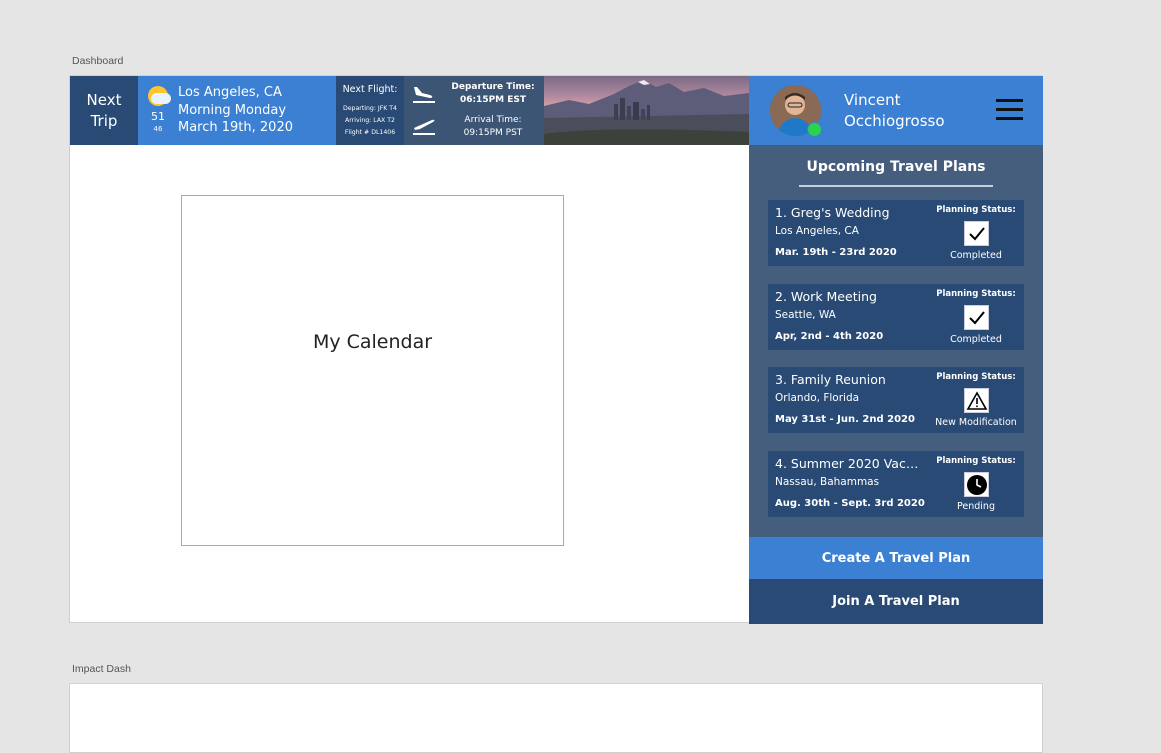 The width and height of the screenshot is (1161, 753). I want to click on arrival-label: Arrival Time:, so click(493, 120).